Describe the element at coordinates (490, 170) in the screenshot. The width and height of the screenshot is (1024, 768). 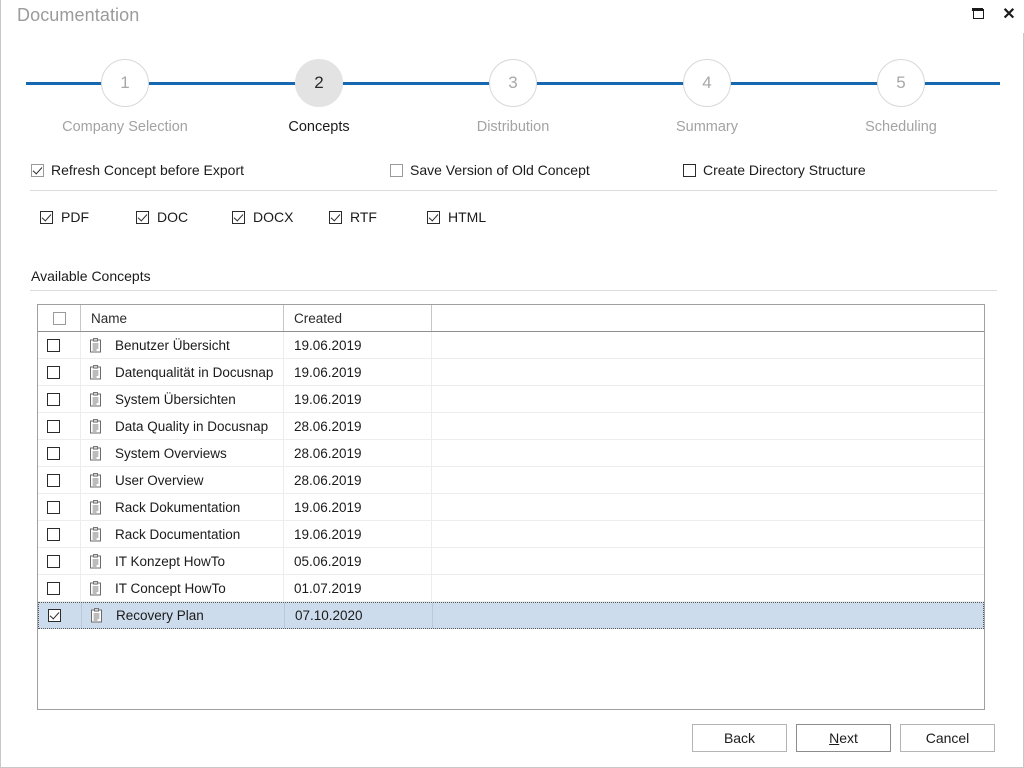
I see `checkbox-save-version-of-old-concept: Save Version of Old Concept` at that location.